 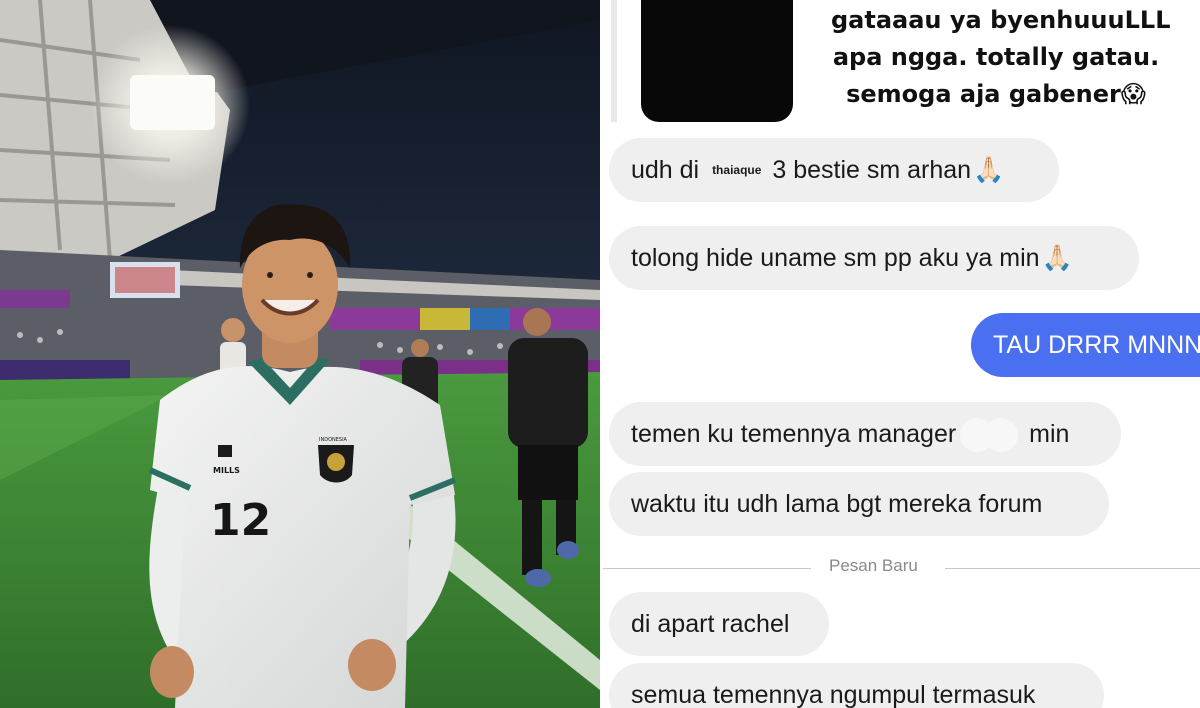 What do you see at coordinates (710, 623) in the screenshot?
I see `message-text: di apart rachel` at bounding box center [710, 623].